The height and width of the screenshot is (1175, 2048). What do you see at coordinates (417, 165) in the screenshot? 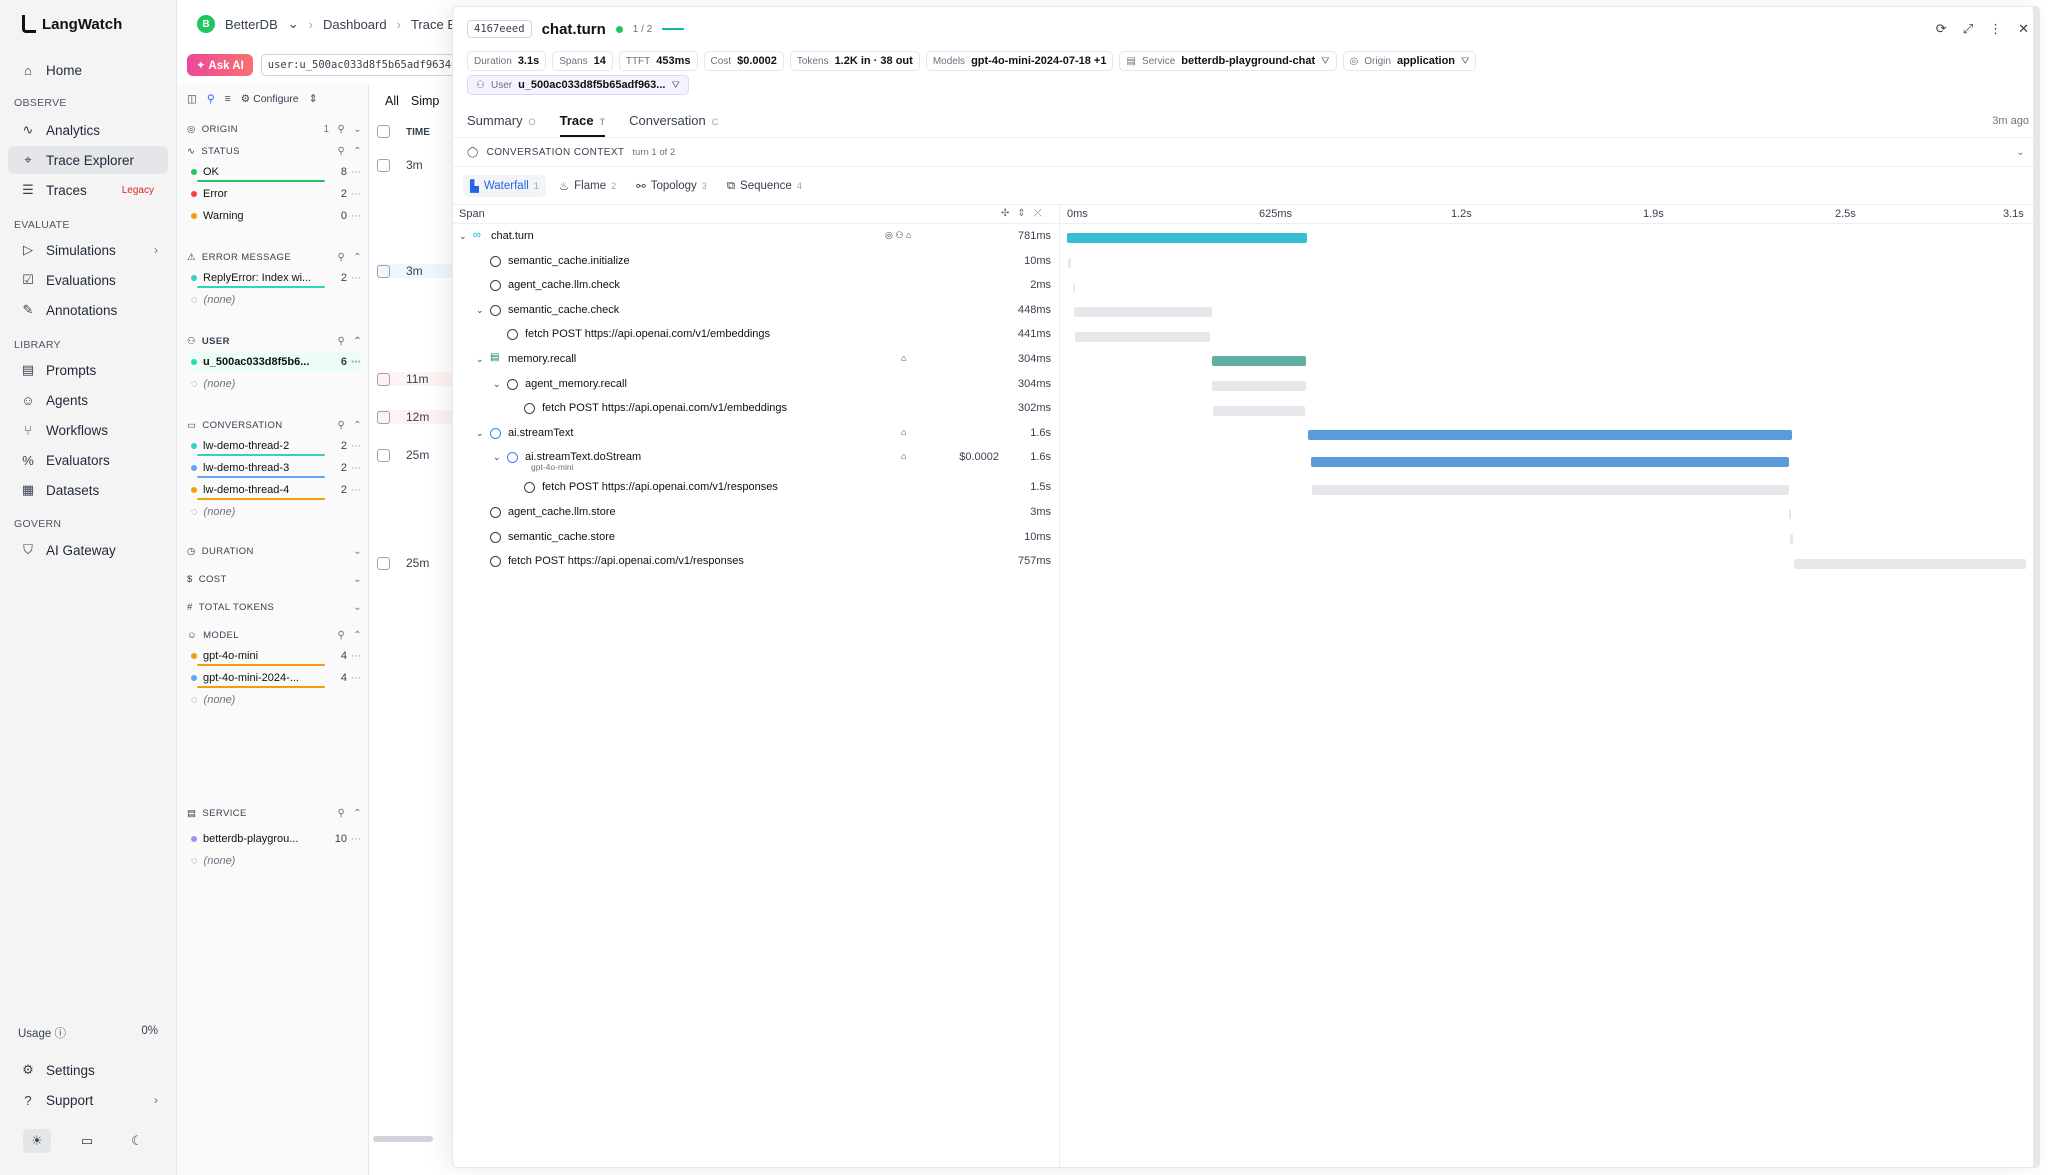
I see `table-row: 3m` at bounding box center [417, 165].